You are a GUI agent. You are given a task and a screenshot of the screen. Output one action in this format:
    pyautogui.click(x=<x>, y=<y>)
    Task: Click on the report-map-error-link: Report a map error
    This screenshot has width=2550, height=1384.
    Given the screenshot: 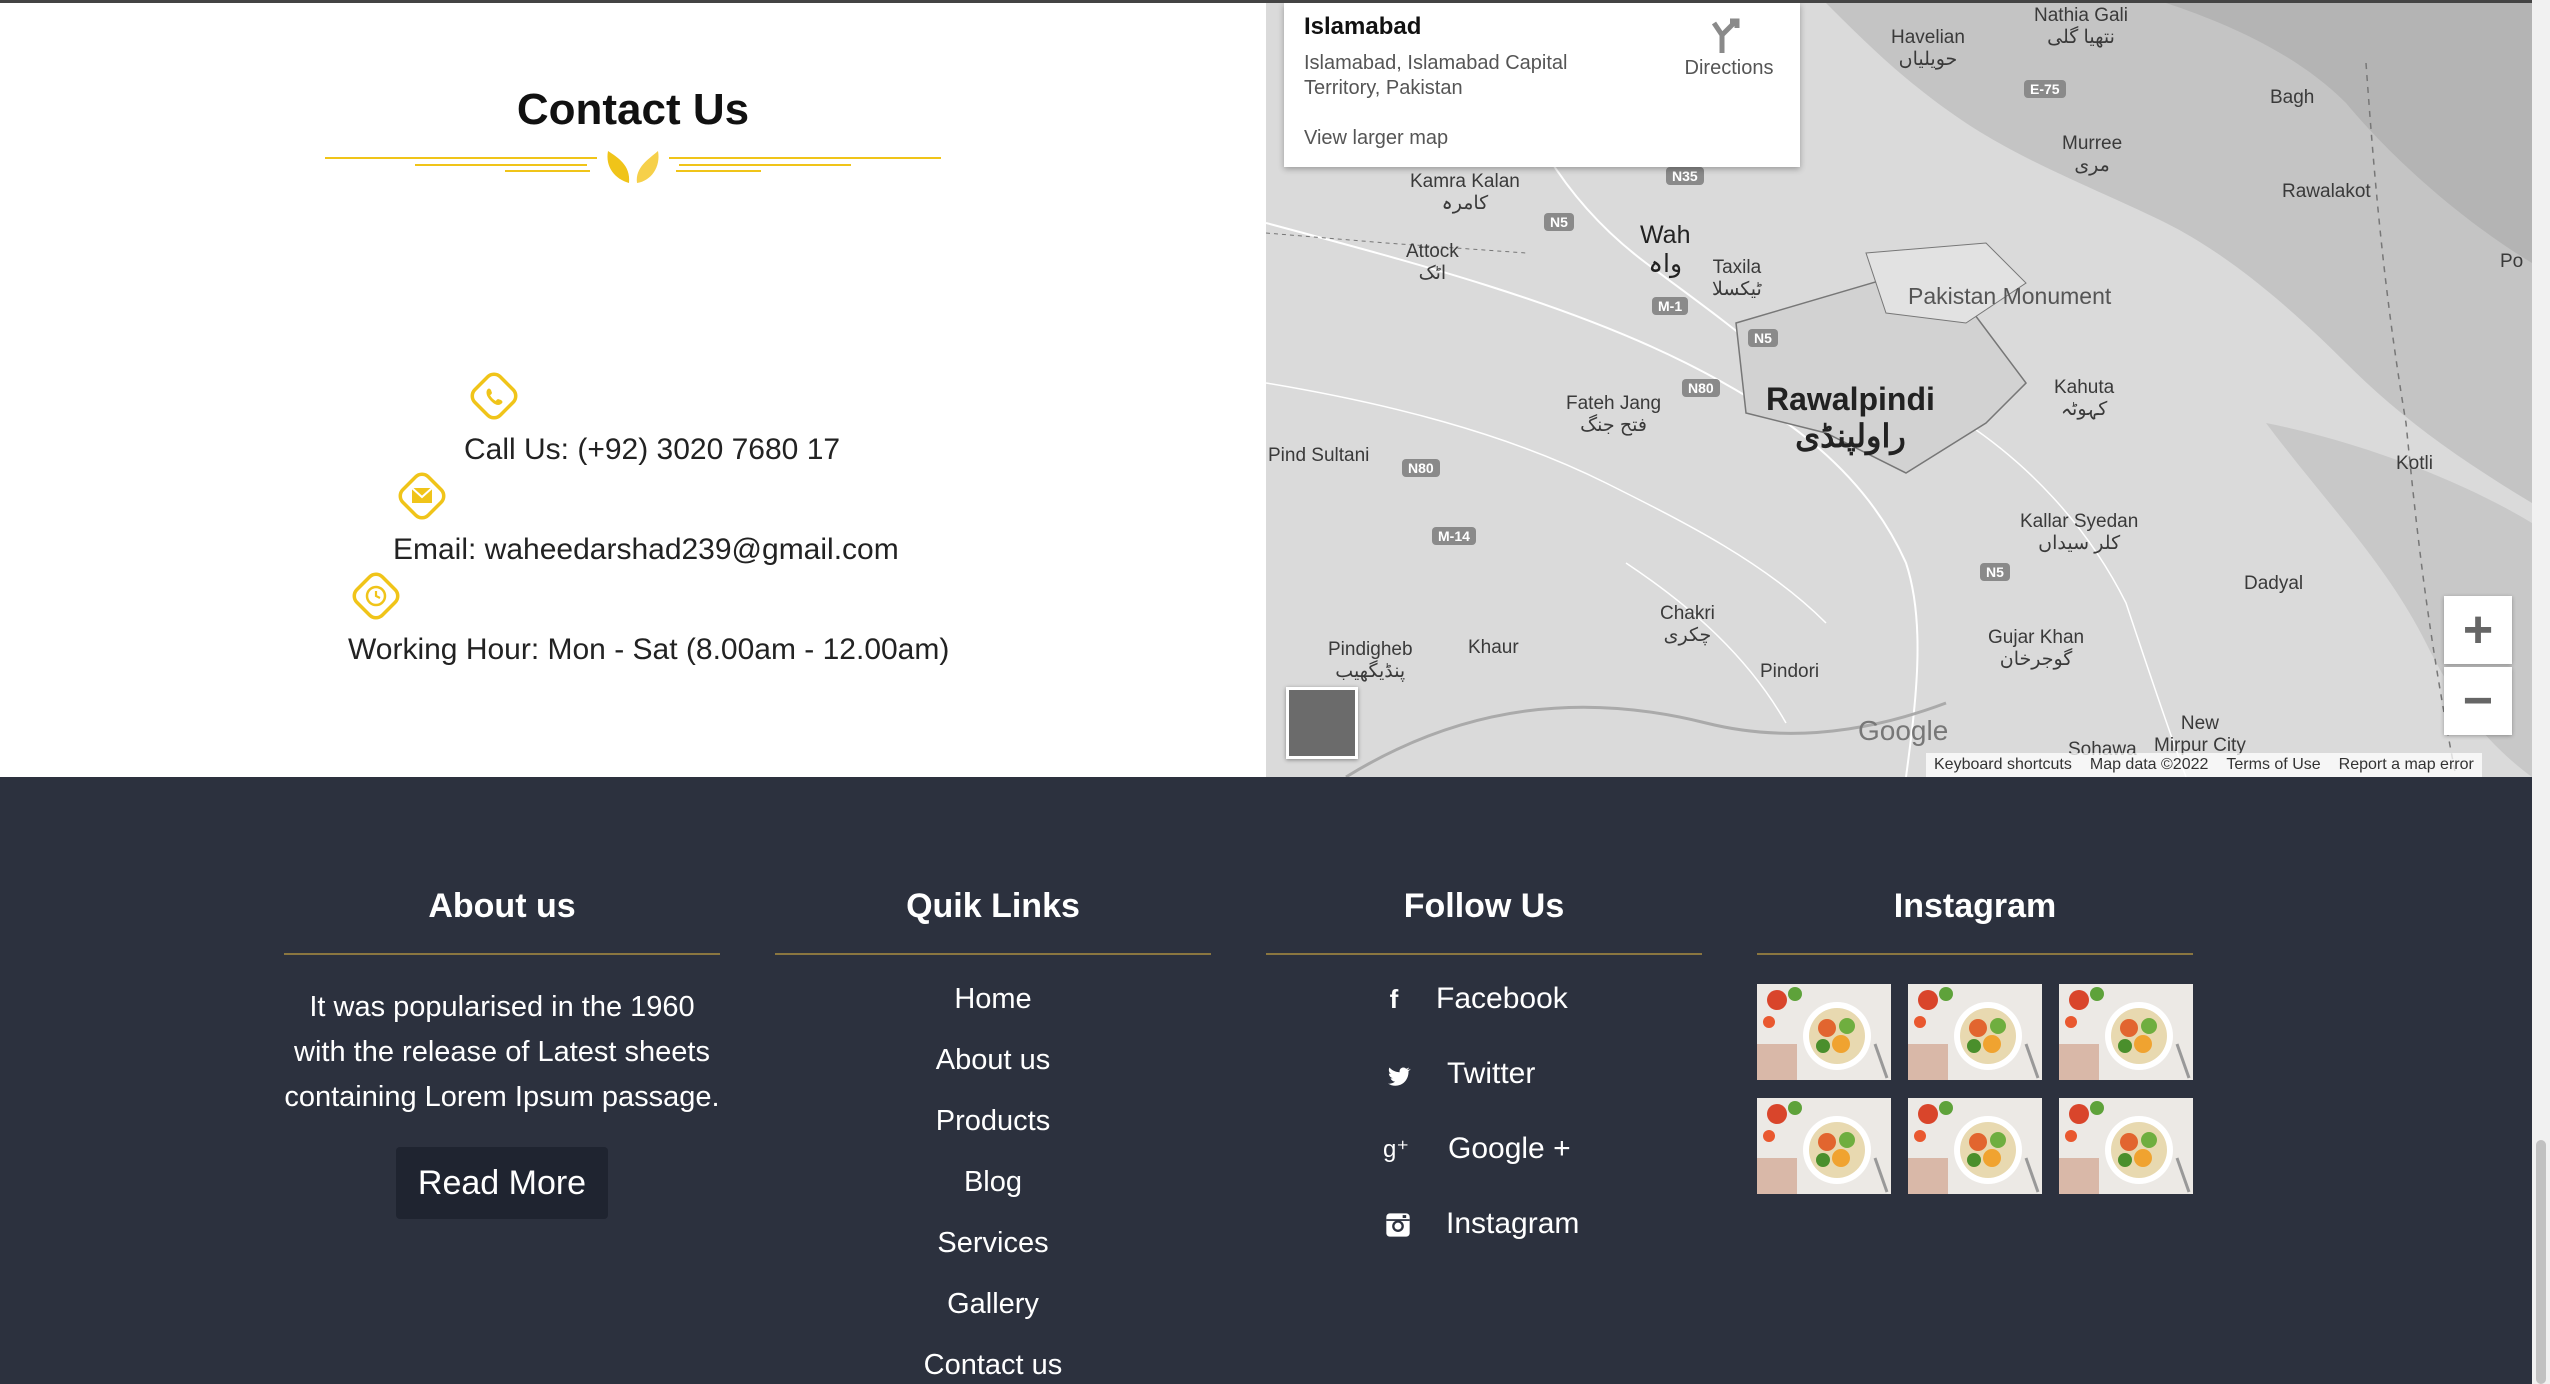 What is the action you would take?
    pyautogui.click(x=2406, y=765)
    